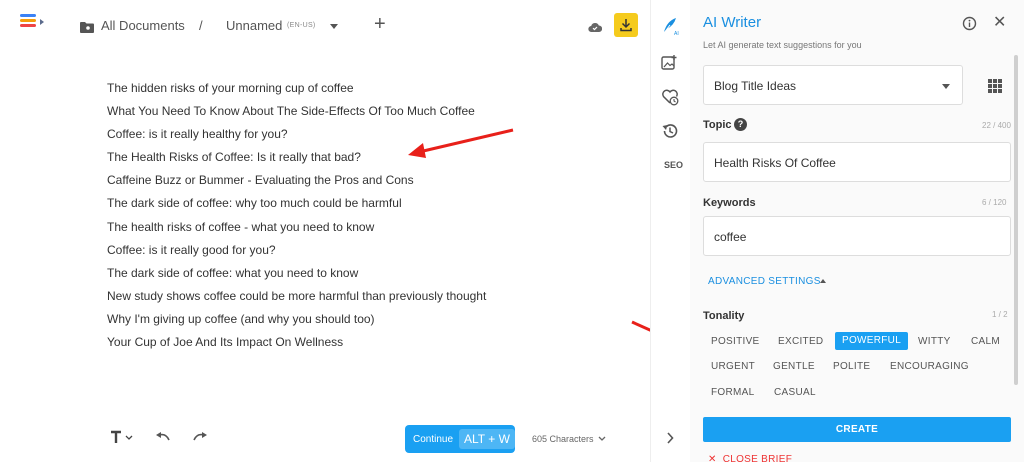  I want to click on close-brief-label: CLOSE BRIEF, so click(757, 458).